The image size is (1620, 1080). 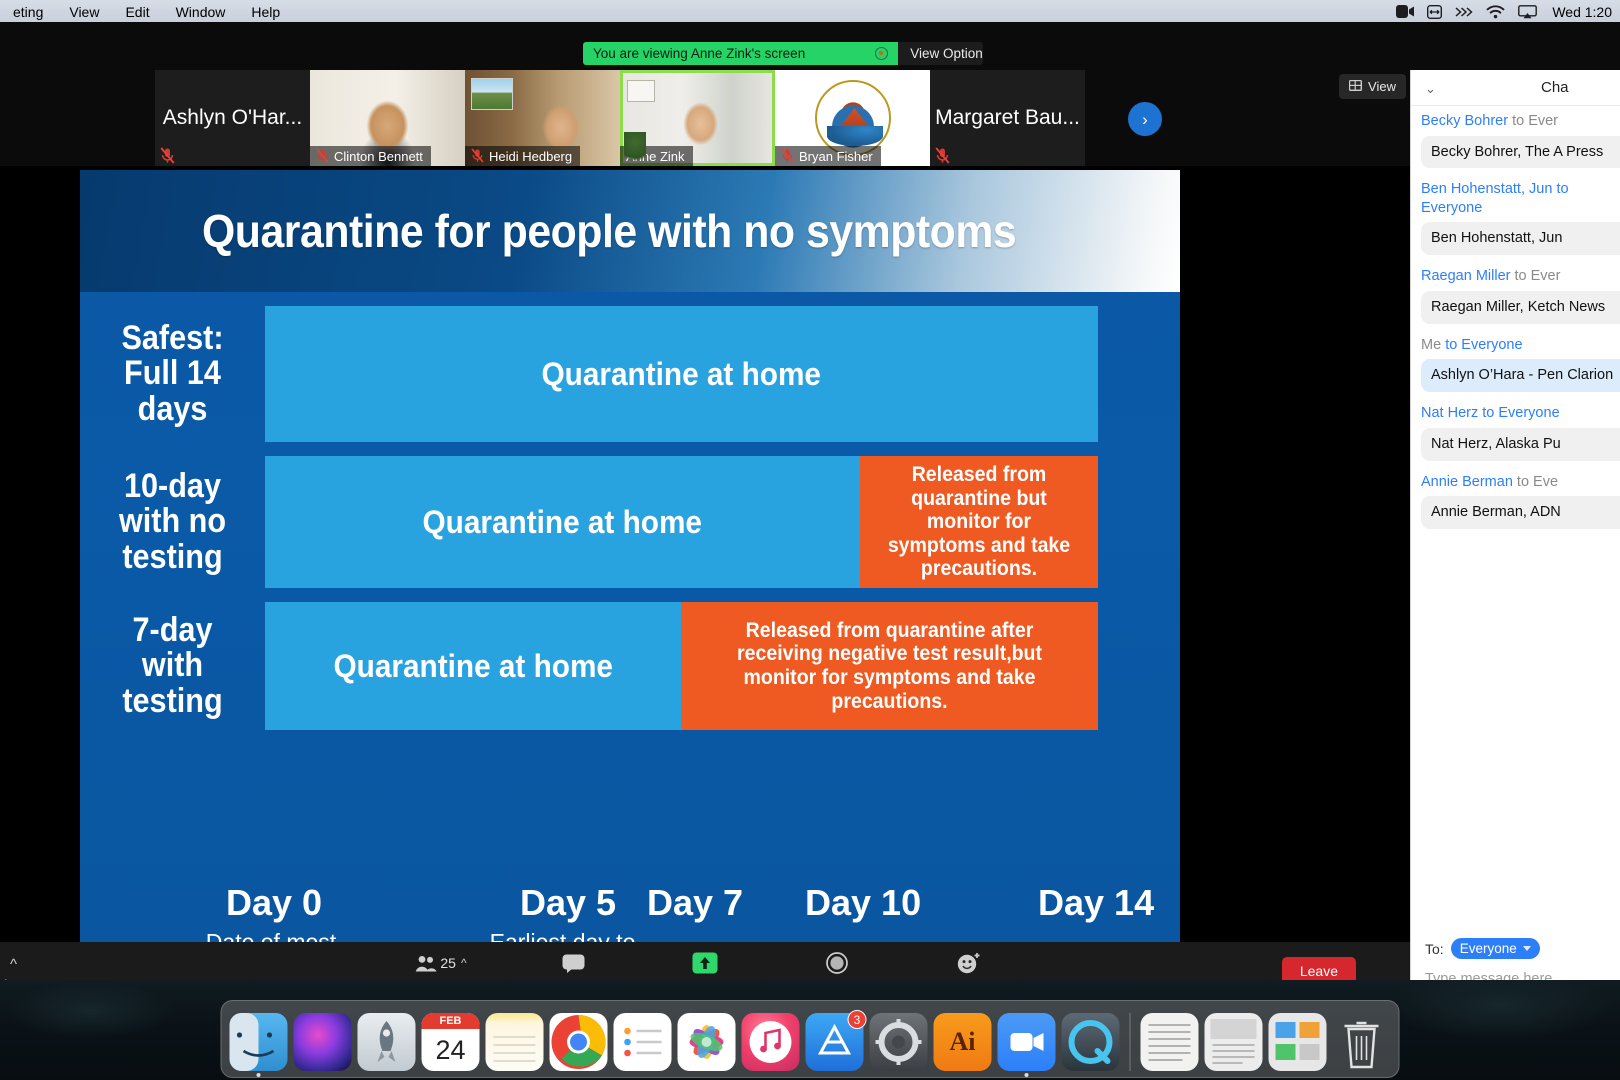 What do you see at coordinates (1520, 307) in the screenshot?
I see `chat-message-body: Raegan Miller, Ketch News` at bounding box center [1520, 307].